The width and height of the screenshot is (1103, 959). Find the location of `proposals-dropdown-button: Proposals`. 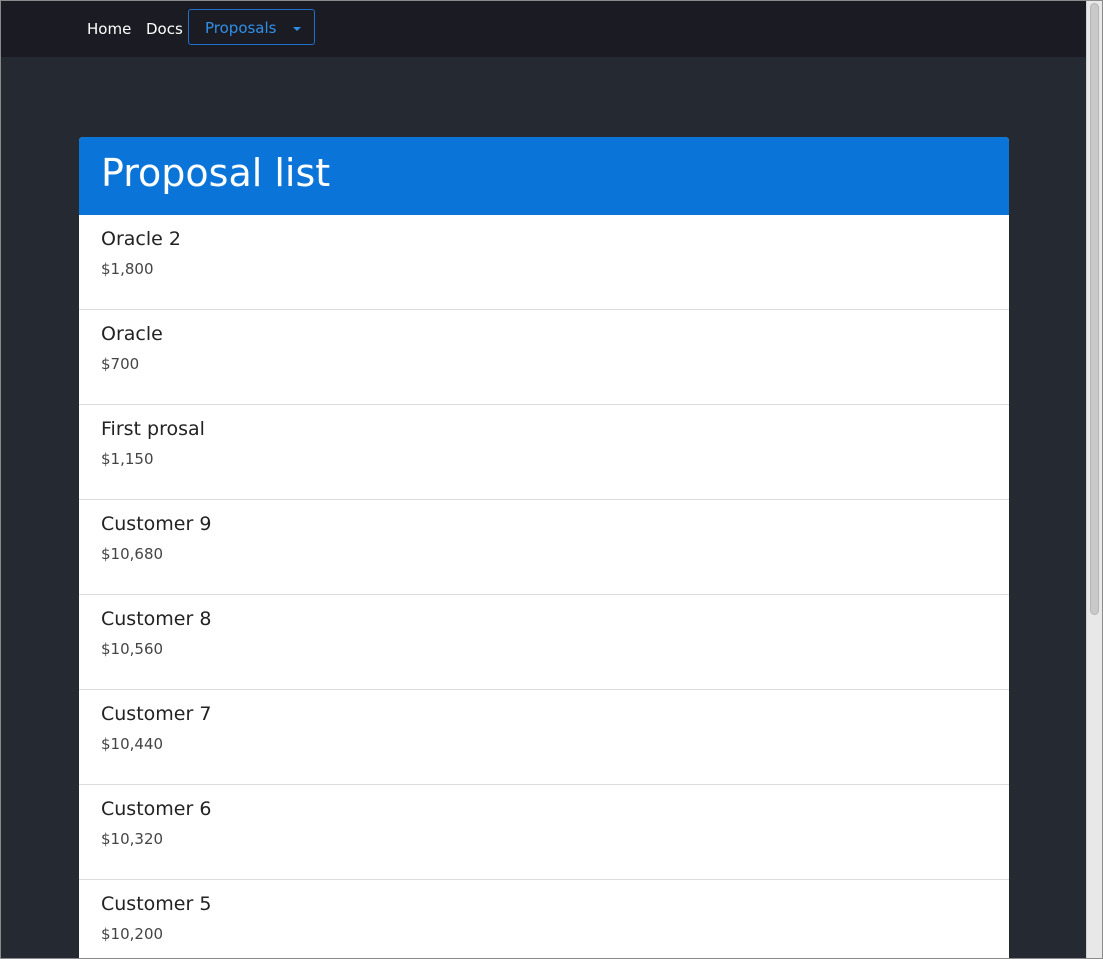

proposals-dropdown-button: Proposals is located at coordinates (251, 27).